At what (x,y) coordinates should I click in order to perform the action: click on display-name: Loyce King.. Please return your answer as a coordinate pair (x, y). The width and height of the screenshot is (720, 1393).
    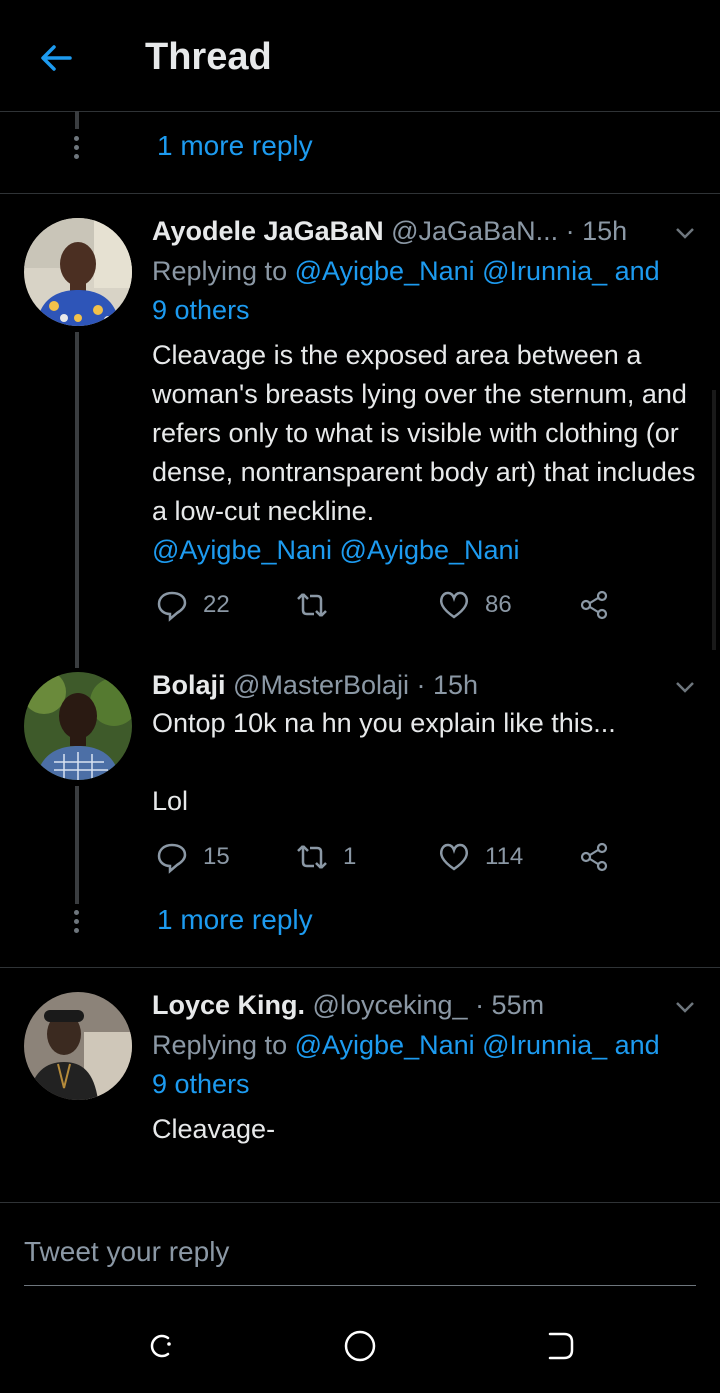
    Looking at the image, I should click on (228, 1005).